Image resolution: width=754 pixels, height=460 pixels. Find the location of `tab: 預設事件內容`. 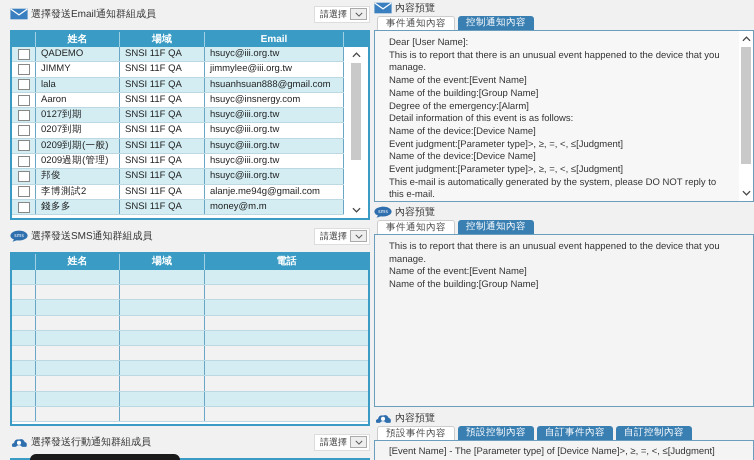

tab: 預設事件內容 is located at coordinates (416, 433).